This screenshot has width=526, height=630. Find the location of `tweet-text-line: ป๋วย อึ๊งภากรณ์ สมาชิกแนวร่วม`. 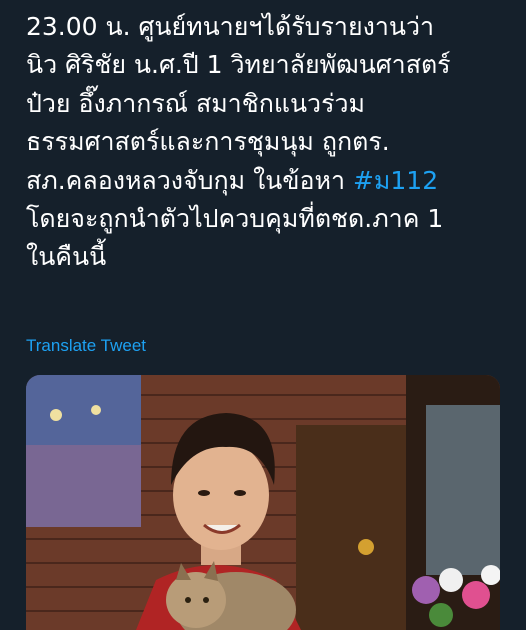

tweet-text-line: ป๋วย อึ๊งภากรณ์ สมาชิกแนวร่วม is located at coordinates (196, 103).